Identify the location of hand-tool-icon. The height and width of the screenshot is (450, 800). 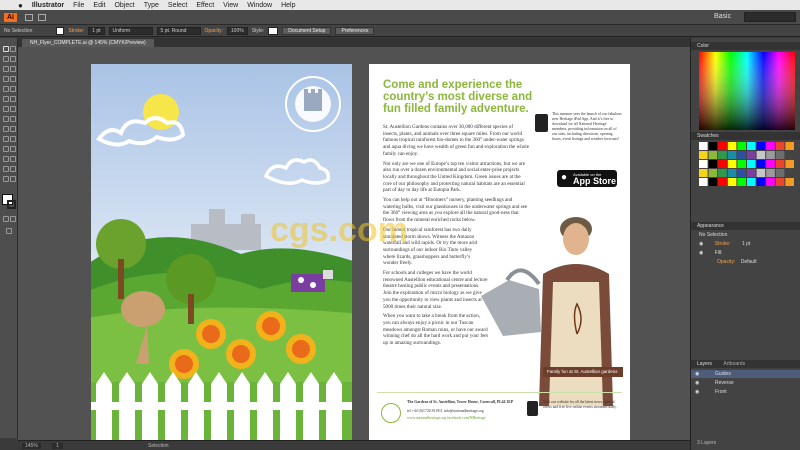
(6, 179).